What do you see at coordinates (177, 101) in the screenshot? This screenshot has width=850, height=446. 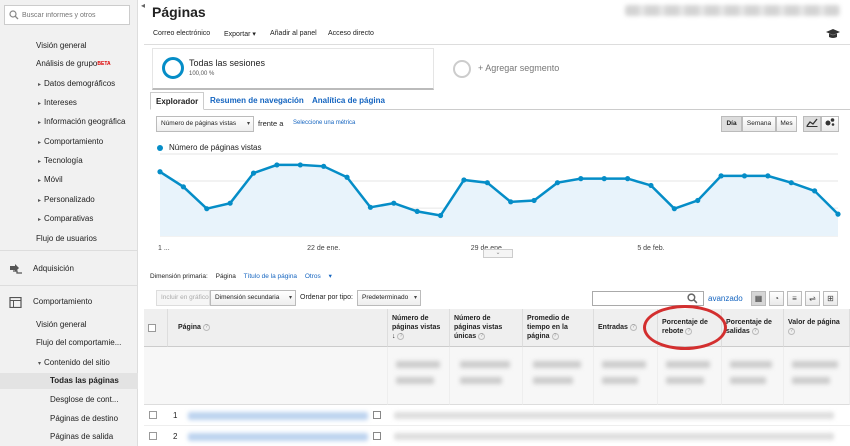 I see `tab-explorador: Explorador` at bounding box center [177, 101].